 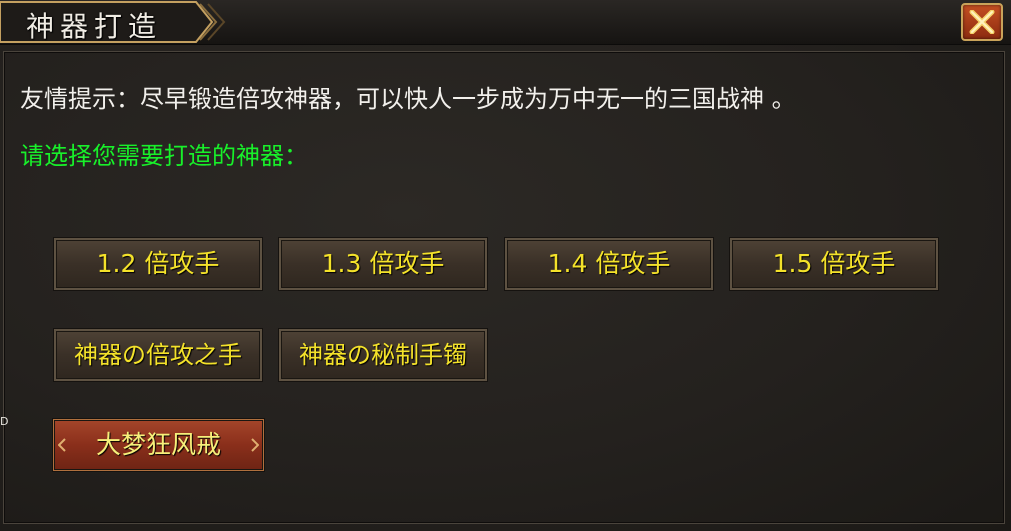 I want to click on option-button-1-5x: 1.5 倍攻手, so click(x=834, y=264).